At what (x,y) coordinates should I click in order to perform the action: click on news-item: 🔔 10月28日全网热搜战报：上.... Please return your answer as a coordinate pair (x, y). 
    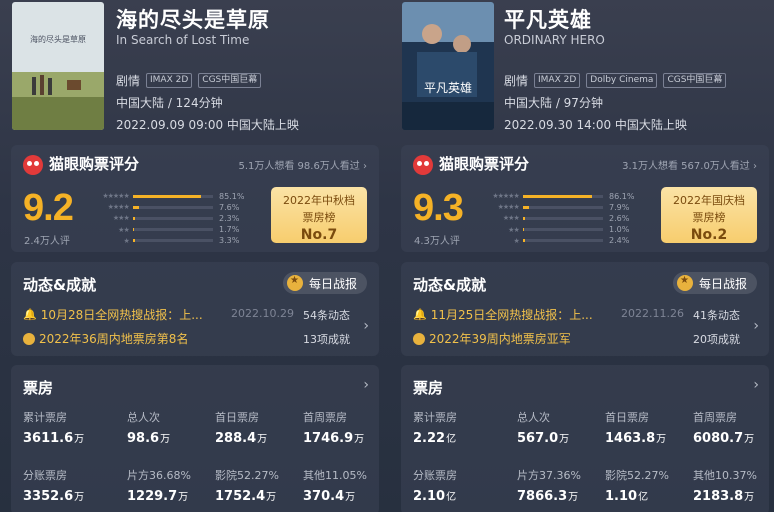
    Looking at the image, I should click on (113, 314).